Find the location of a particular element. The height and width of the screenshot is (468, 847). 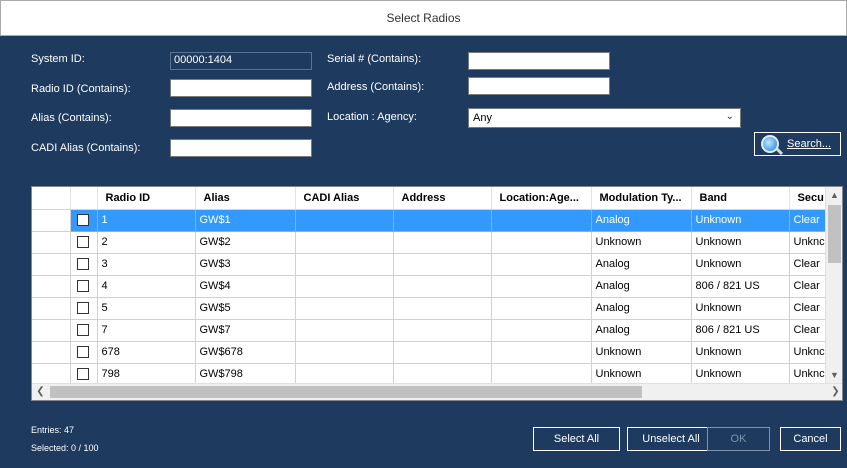

alias-input is located at coordinates (241, 118).